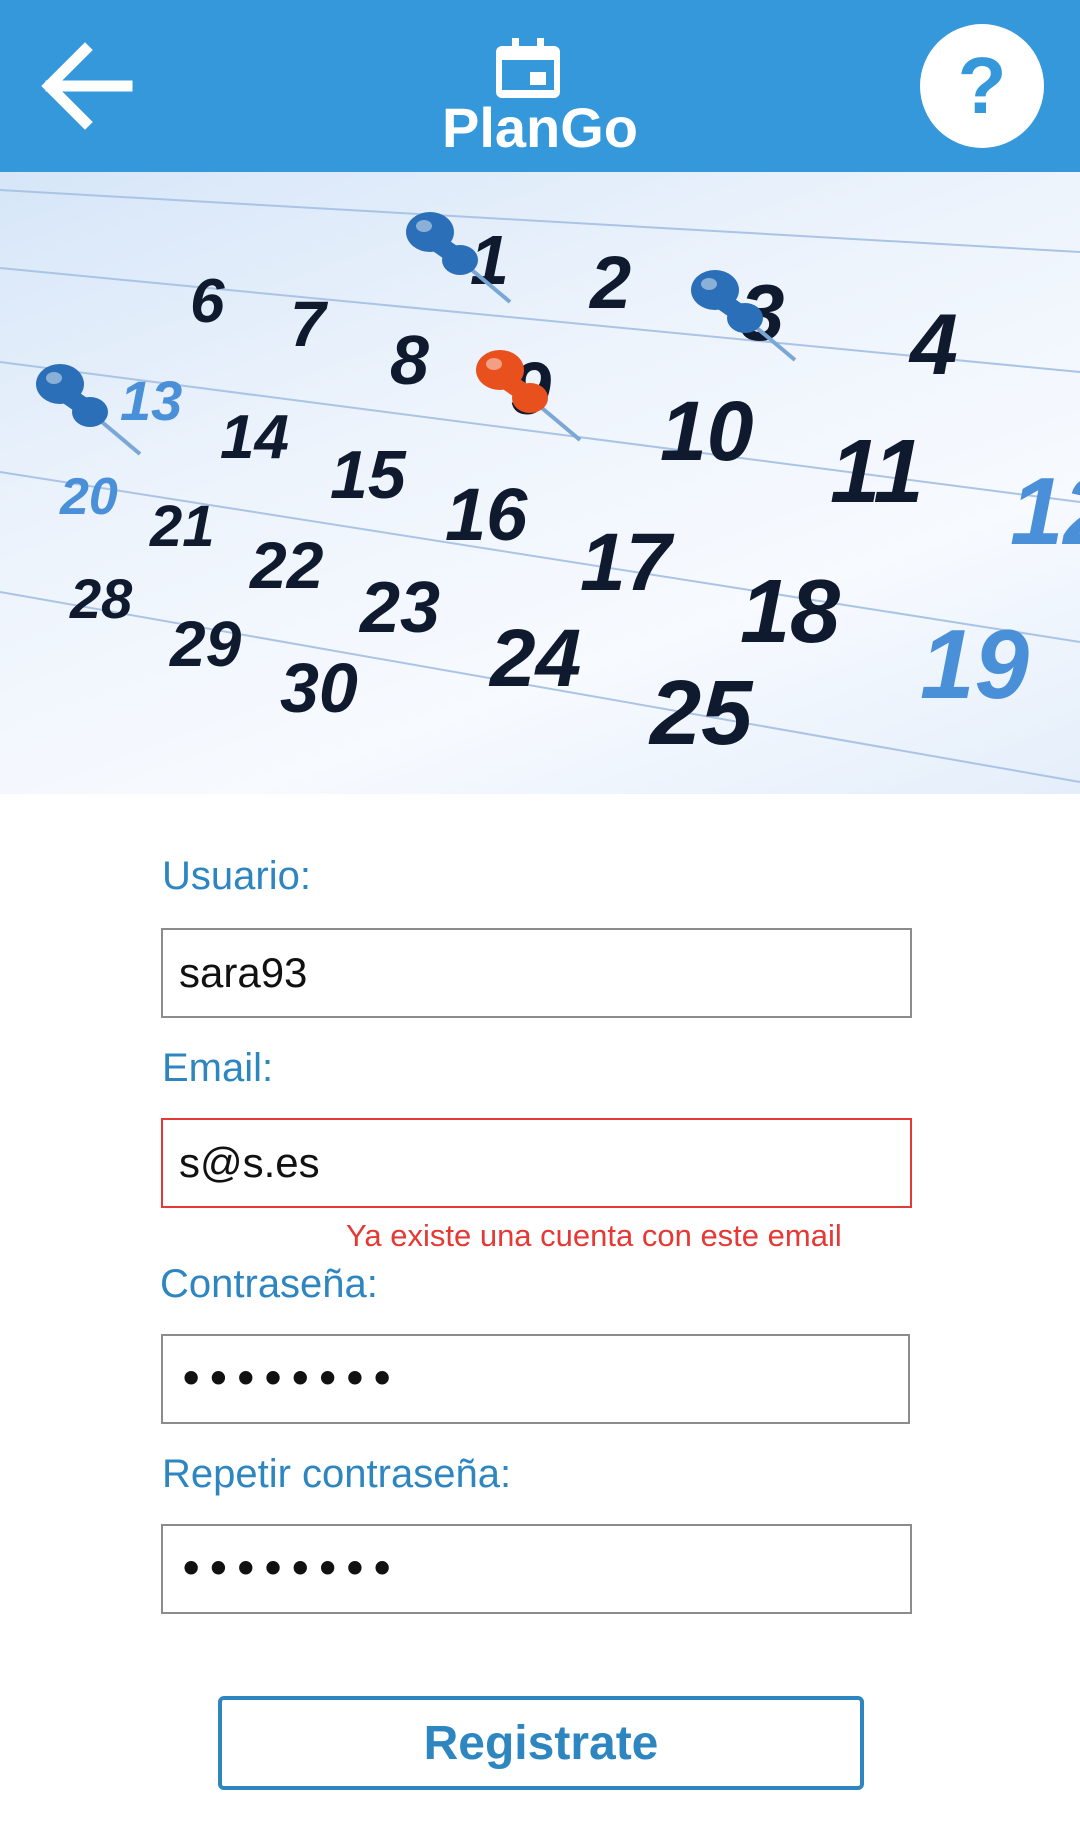 The height and width of the screenshot is (1840, 1080). Describe the element at coordinates (337, 1474) in the screenshot. I see `repeat-password-label: Repetir contraseña:` at that location.